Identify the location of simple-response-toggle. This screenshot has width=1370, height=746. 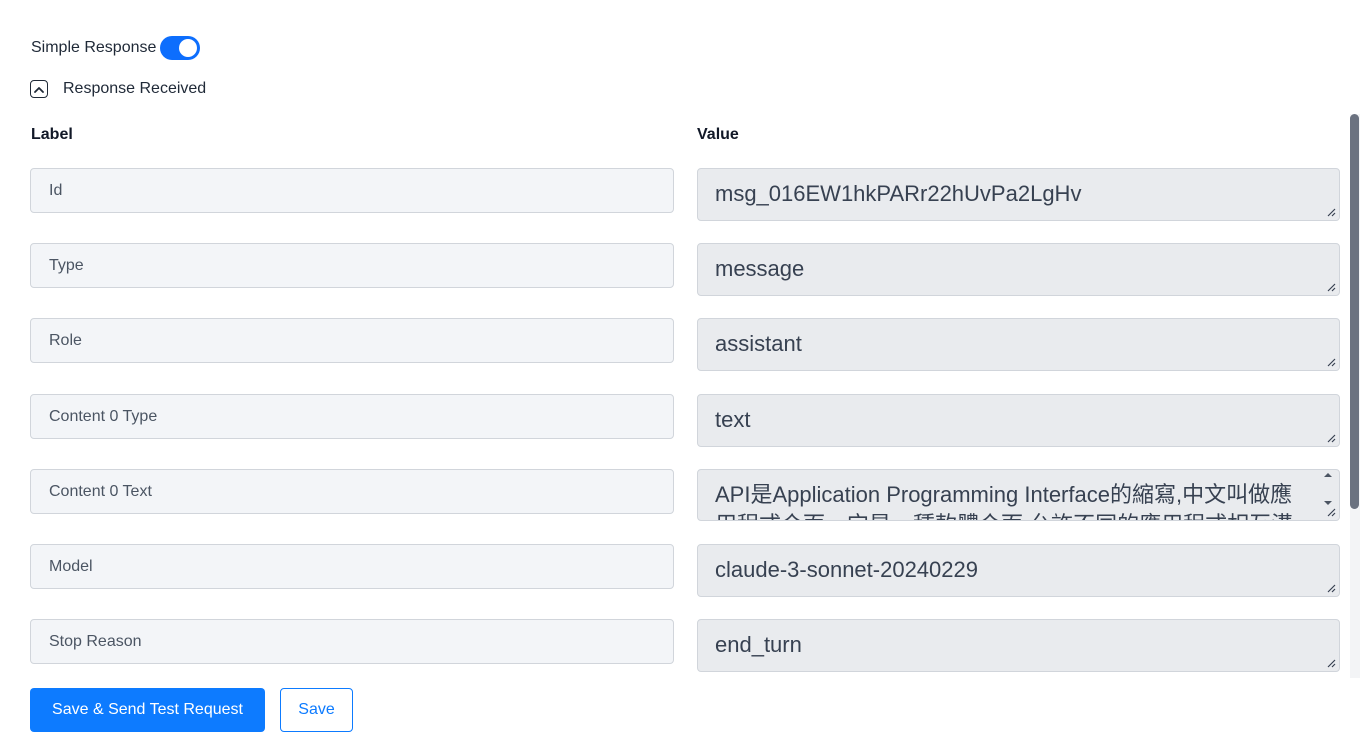
(180, 48).